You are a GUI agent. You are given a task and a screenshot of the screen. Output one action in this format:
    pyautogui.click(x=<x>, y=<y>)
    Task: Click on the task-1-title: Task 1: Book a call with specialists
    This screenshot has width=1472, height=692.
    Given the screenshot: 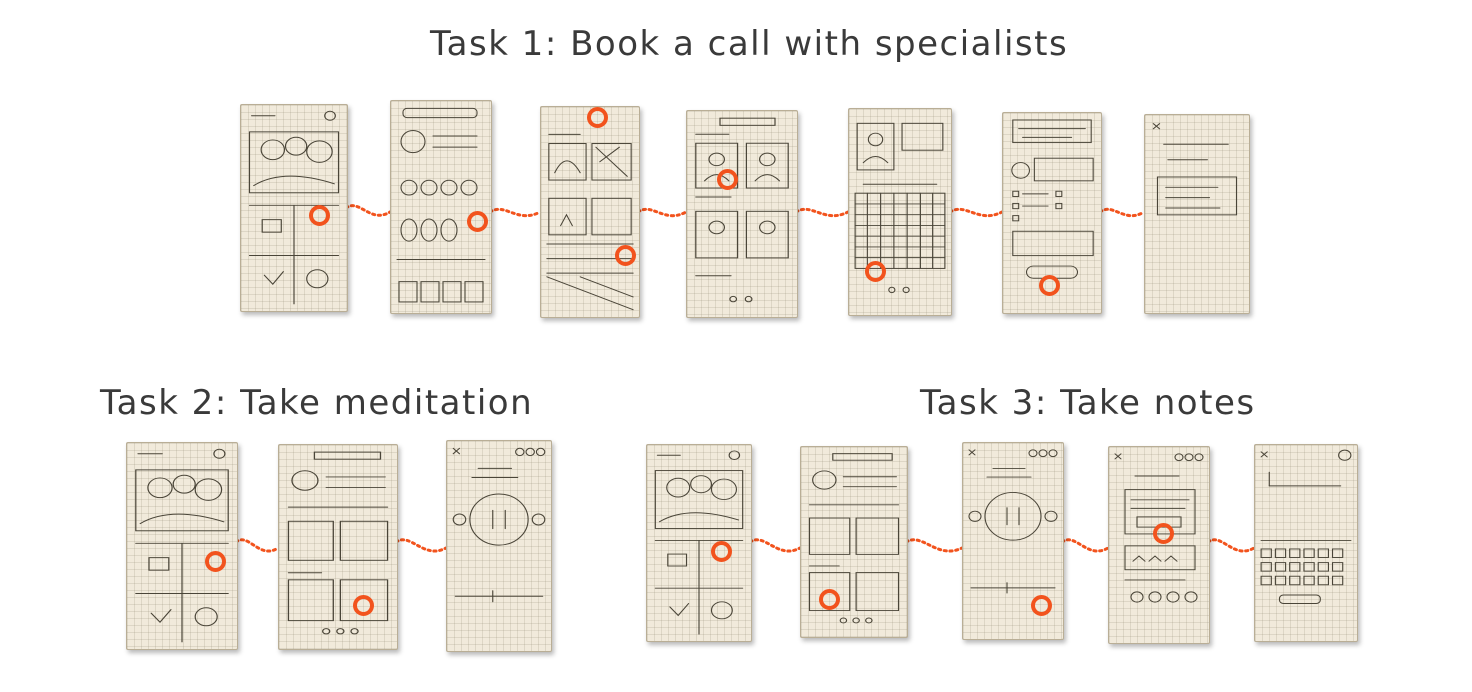 What is the action you would take?
    pyautogui.click(x=749, y=44)
    